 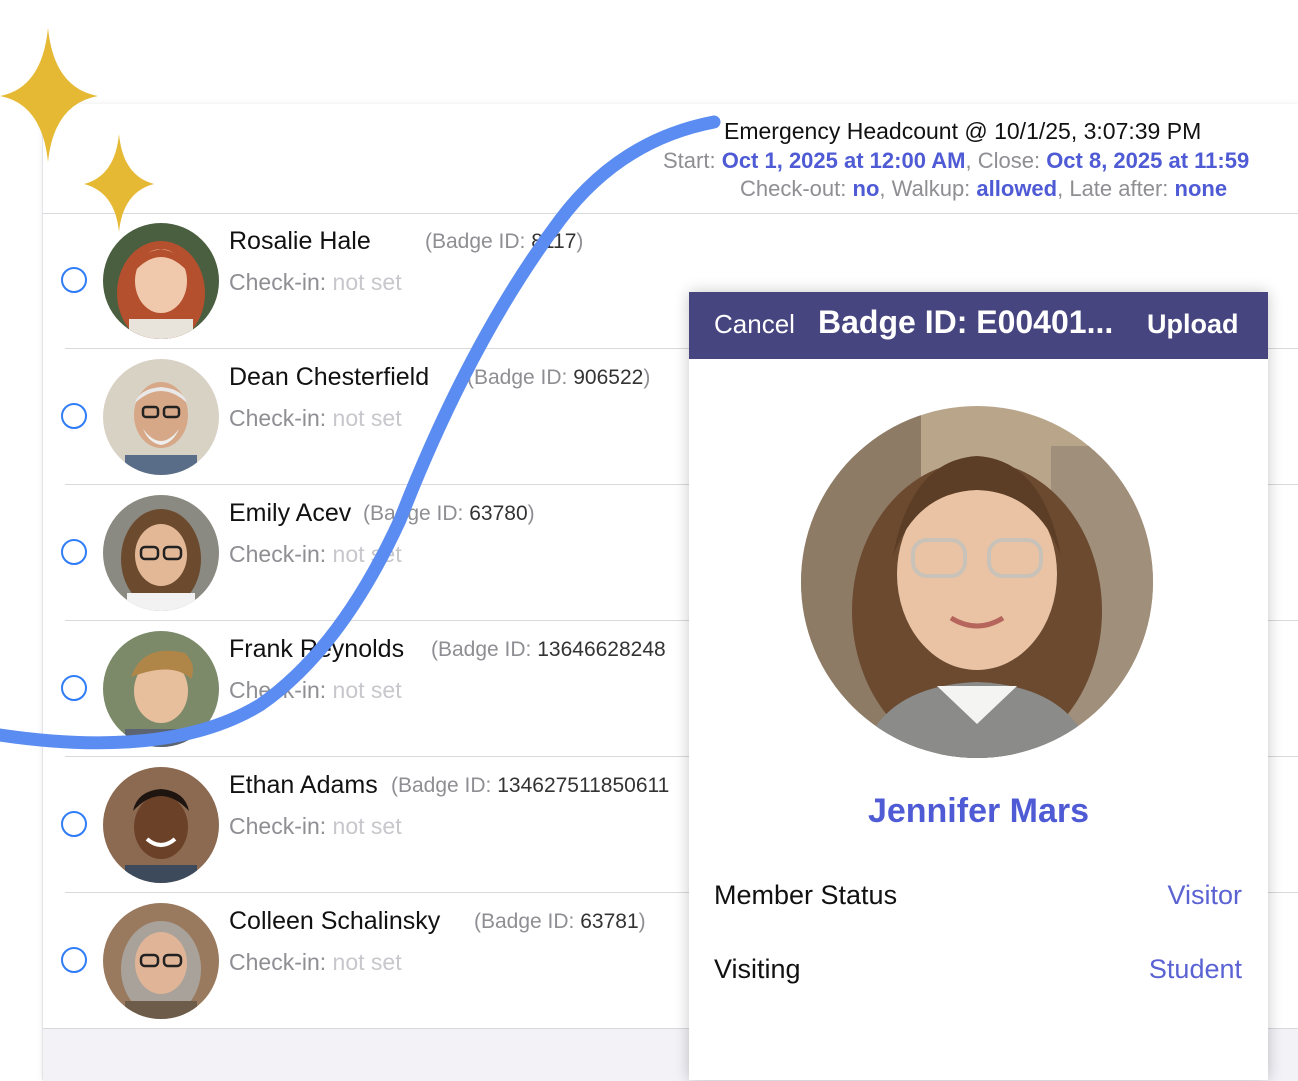 I want to click on checkout-value: no, so click(x=866, y=188).